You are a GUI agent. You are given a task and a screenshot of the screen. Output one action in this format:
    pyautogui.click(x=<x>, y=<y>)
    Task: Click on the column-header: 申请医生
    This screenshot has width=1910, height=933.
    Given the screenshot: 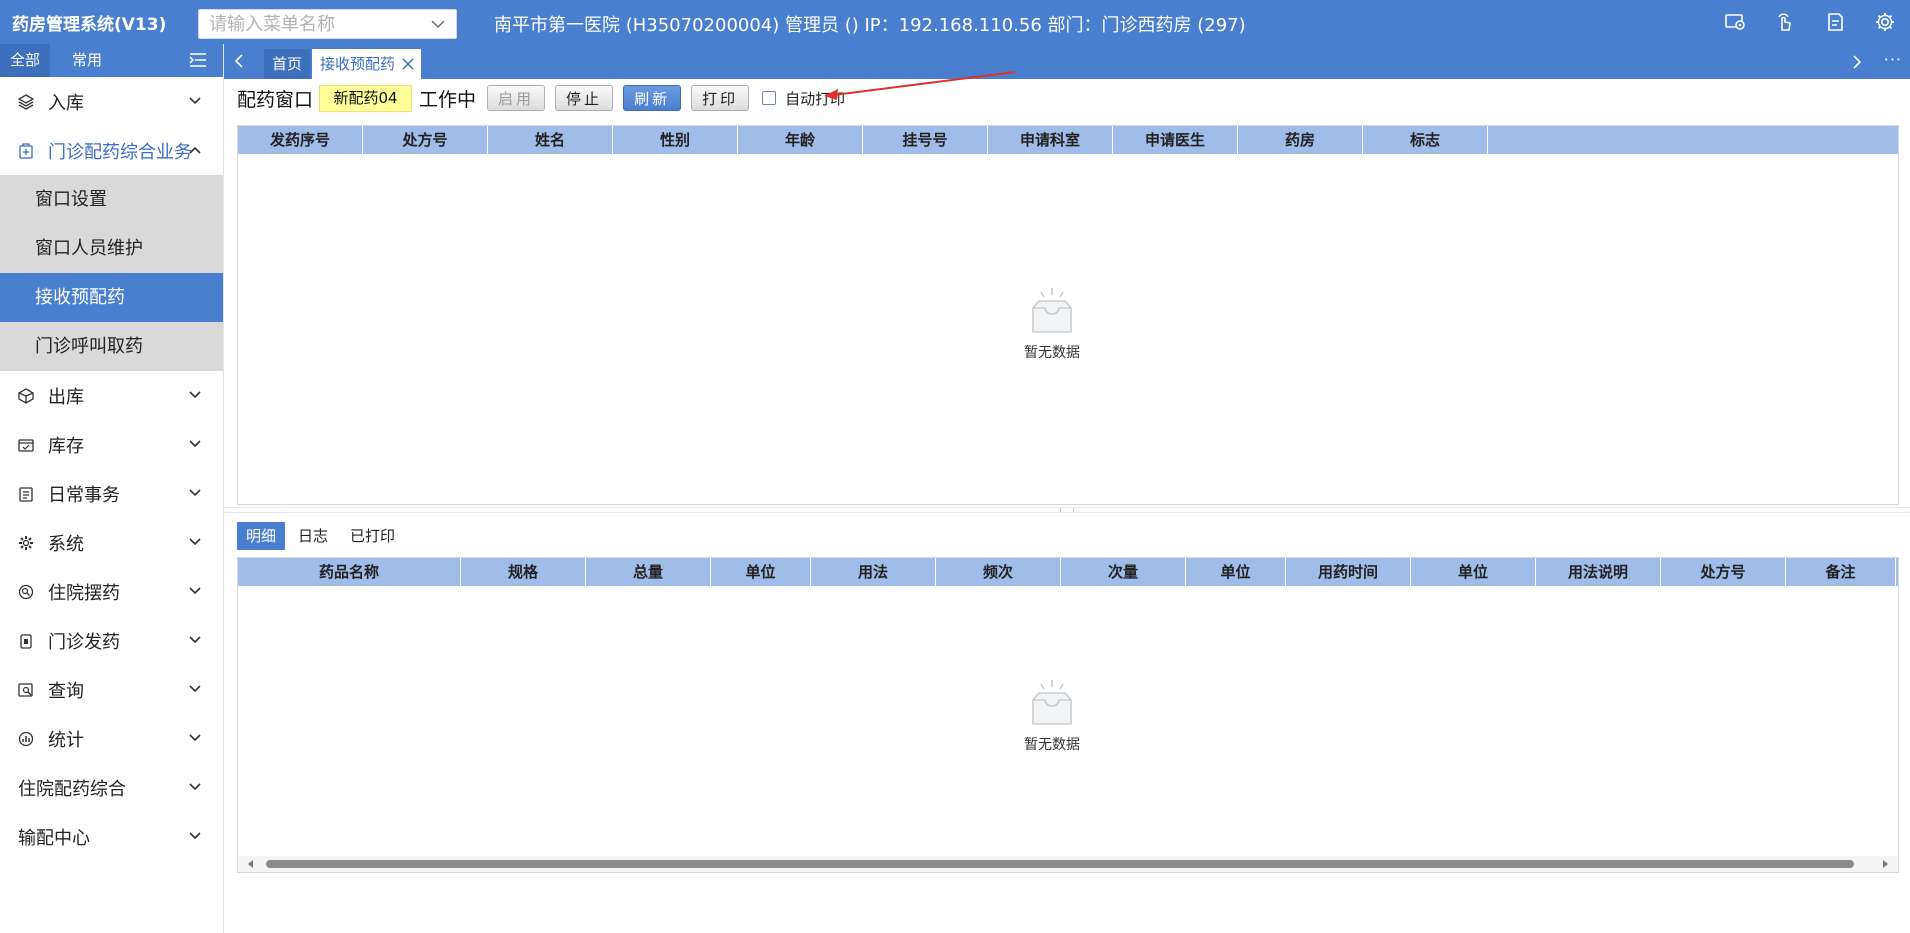 What is the action you would take?
    pyautogui.click(x=1175, y=140)
    